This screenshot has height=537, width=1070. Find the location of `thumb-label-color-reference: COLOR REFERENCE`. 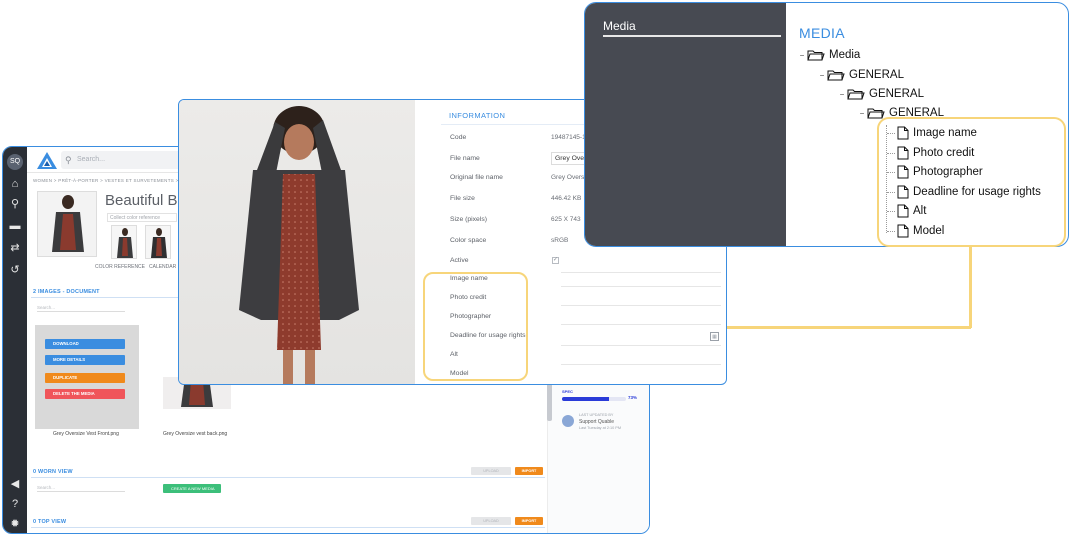

thumb-label-color-reference: COLOR REFERENCE is located at coordinates (120, 267).